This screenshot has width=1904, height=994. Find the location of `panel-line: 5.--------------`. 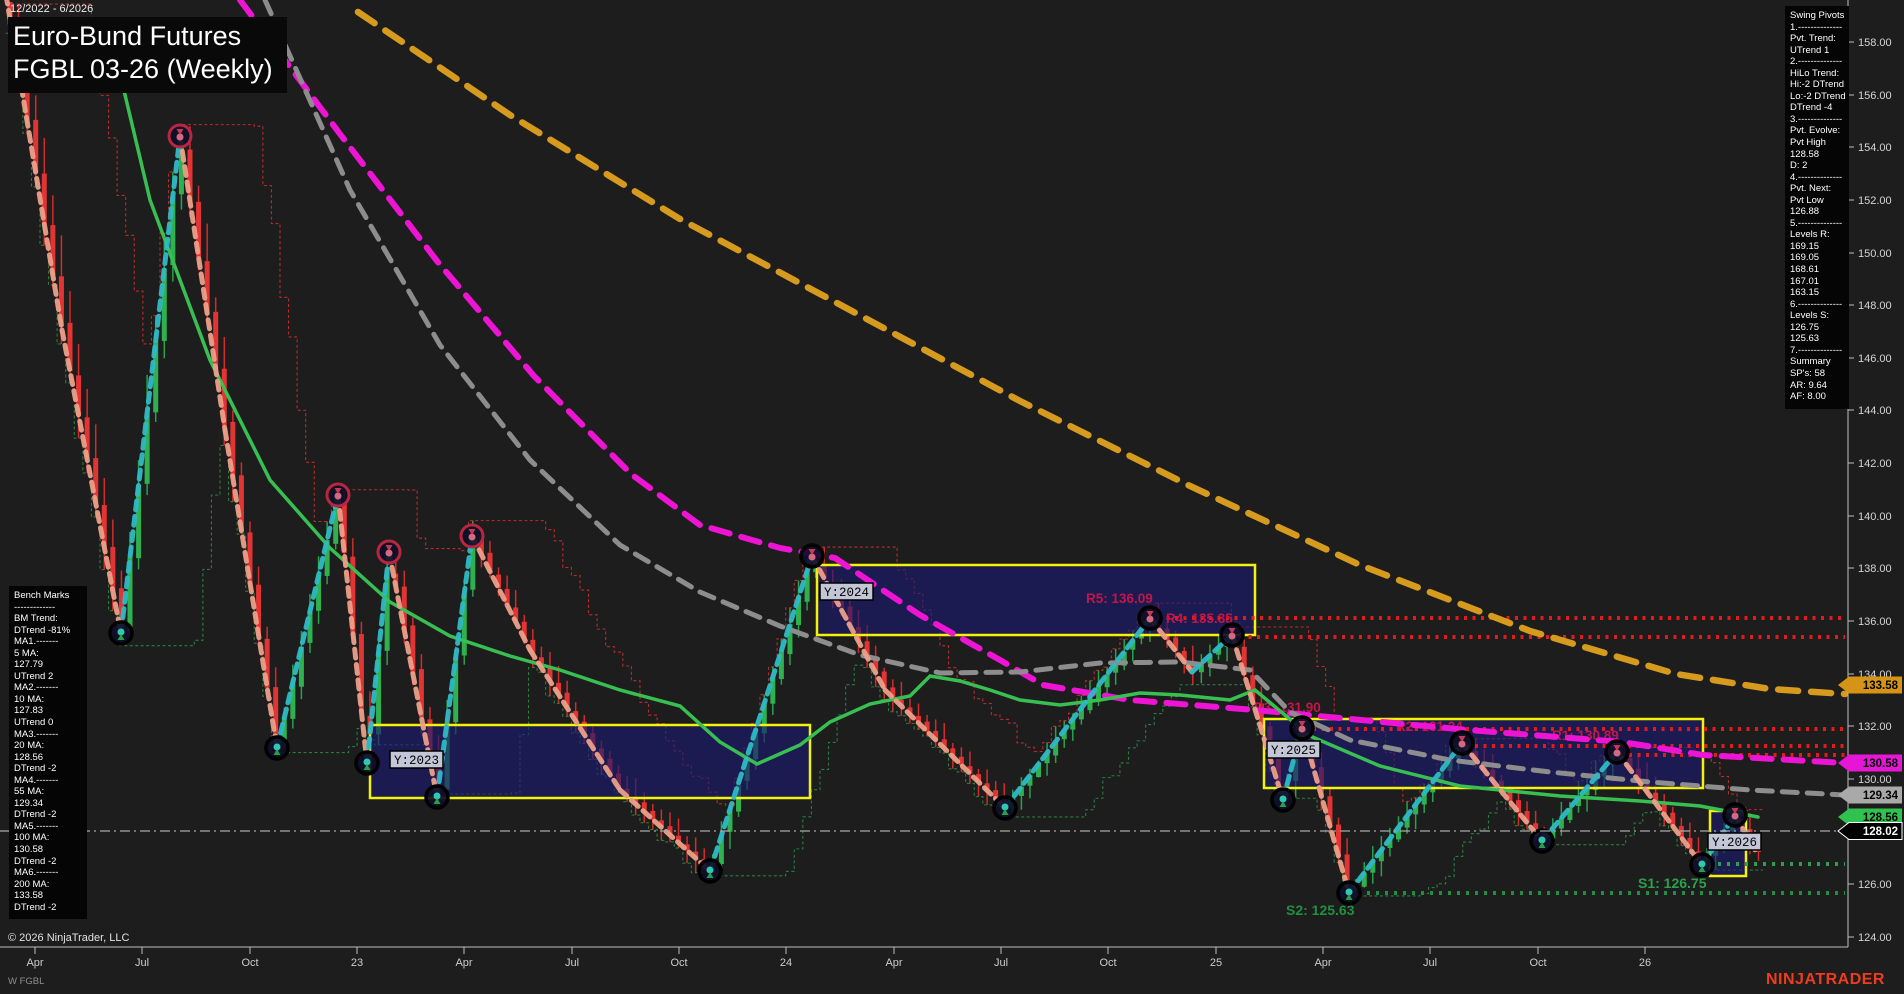

panel-line: 5.-------------- is located at coordinates (1816, 223).